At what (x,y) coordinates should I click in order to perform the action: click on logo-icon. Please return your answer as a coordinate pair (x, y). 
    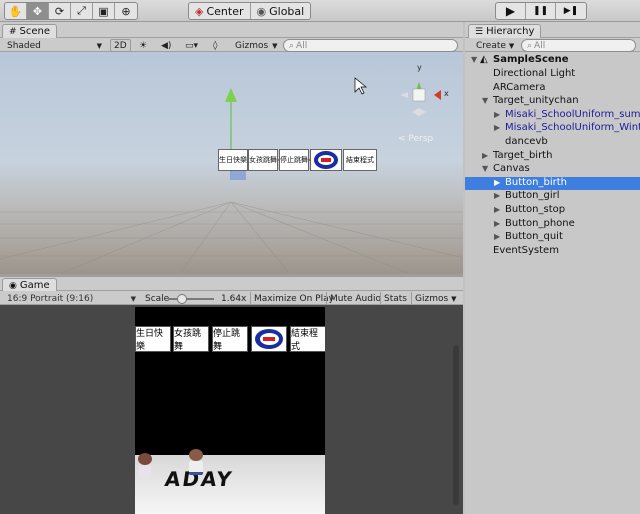
    Looking at the image, I should click on (269, 339).